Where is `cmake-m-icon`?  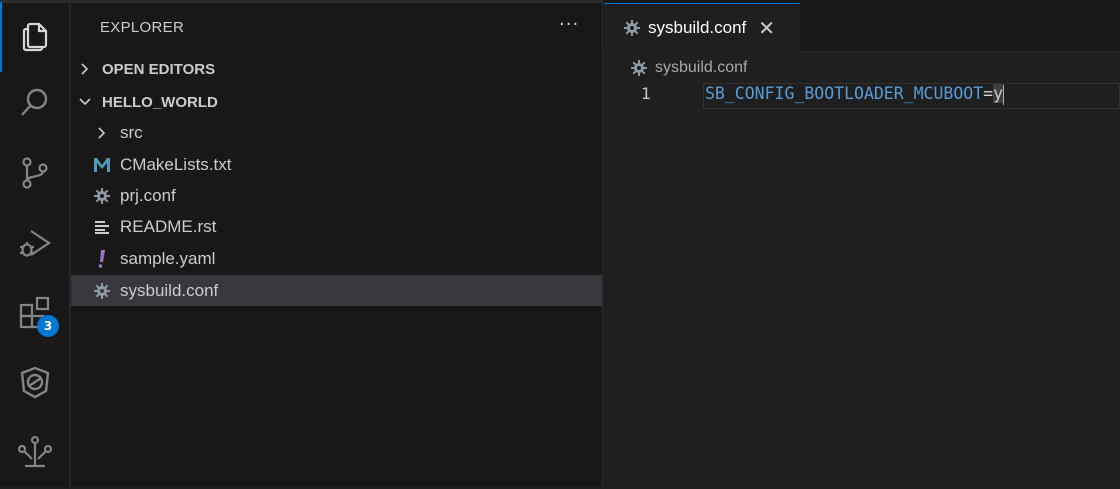
cmake-m-icon is located at coordinates (102, 165).